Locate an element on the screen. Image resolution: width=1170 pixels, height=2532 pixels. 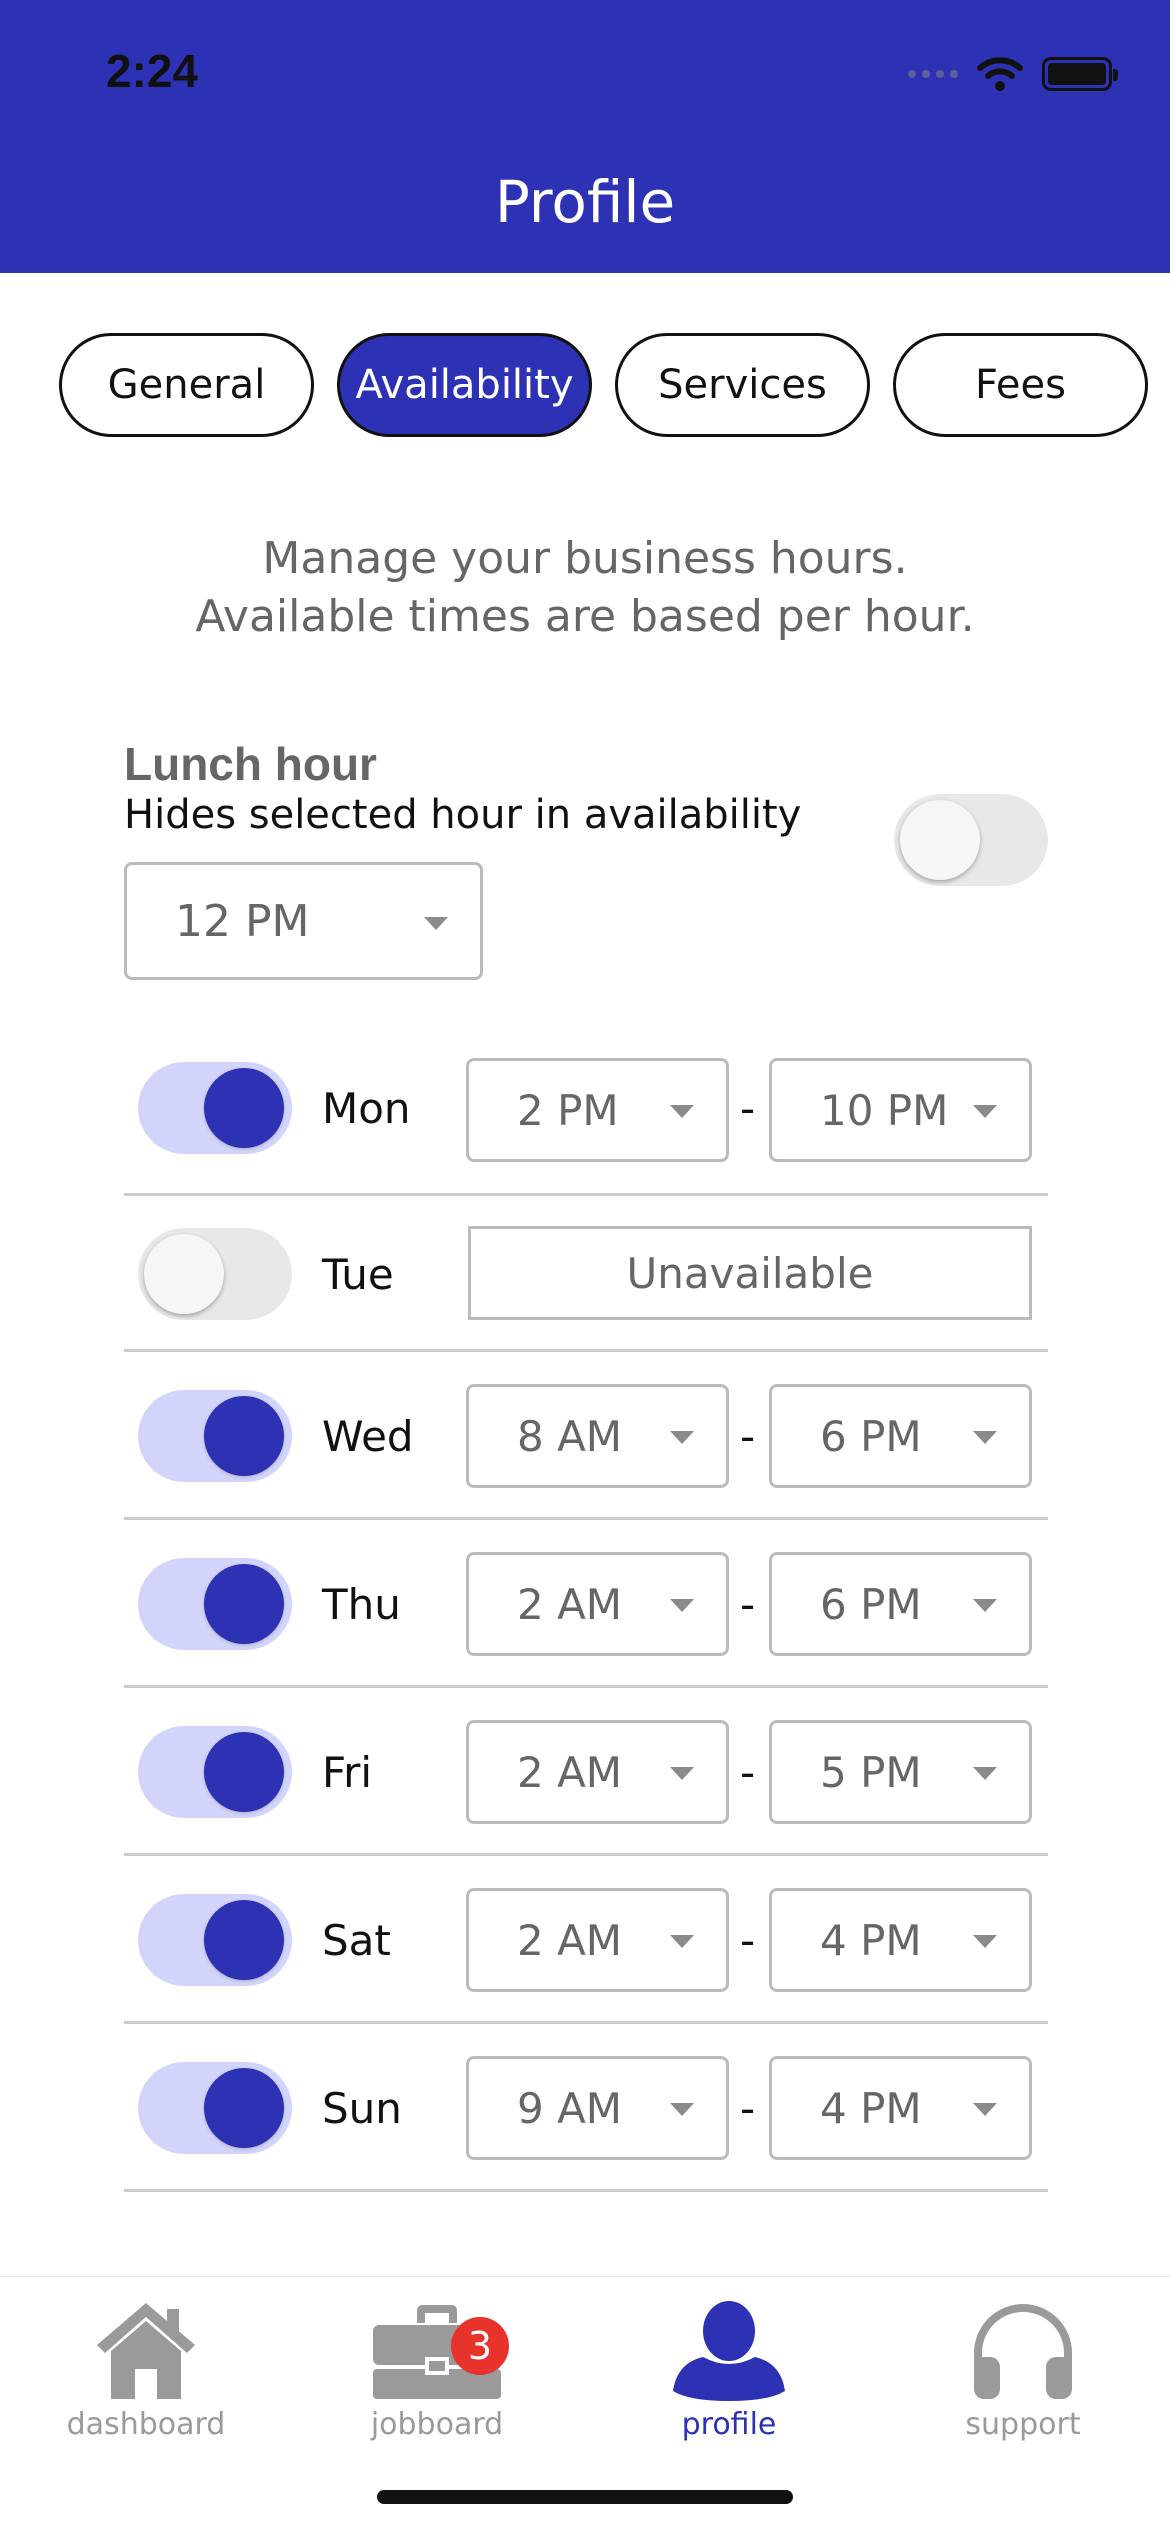
start-time-select-mon: 2 PM is located at coordinates (597, 1110).